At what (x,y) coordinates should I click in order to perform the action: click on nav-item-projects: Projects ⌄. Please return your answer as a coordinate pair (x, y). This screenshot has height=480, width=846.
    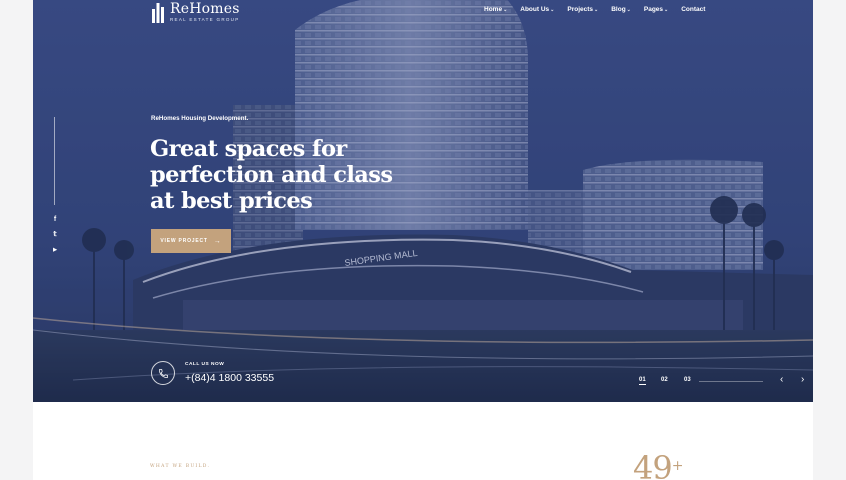
    Looking at the image, I should click on (582, 9).